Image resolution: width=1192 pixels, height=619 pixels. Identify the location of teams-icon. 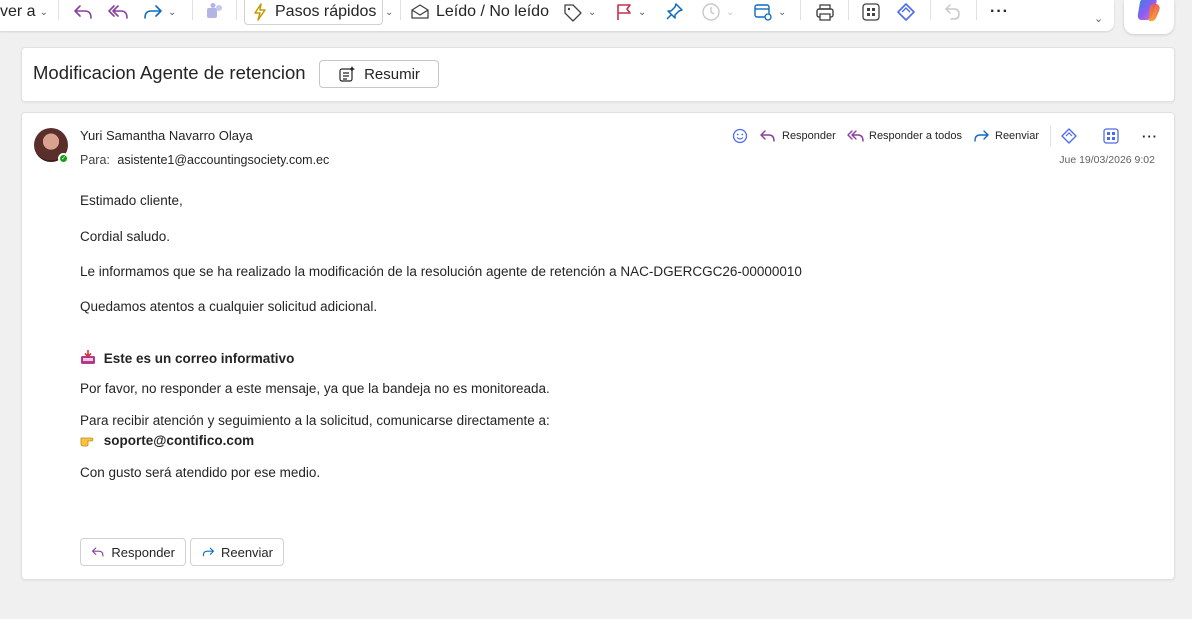
(214, 10).